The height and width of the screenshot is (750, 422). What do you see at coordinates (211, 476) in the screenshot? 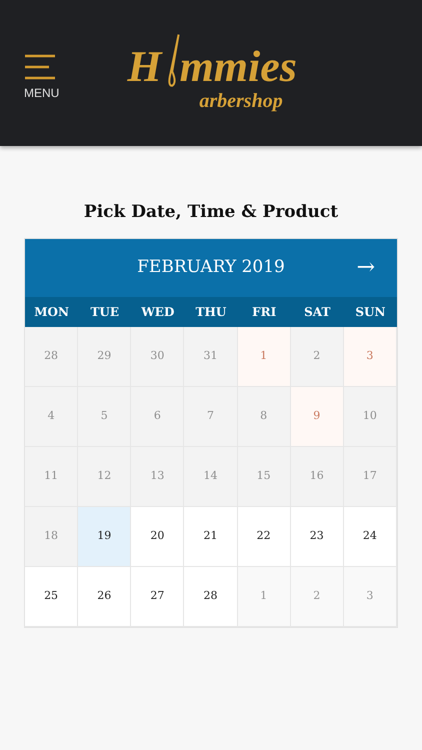
I see `day-cell: 14` at bounding box center [211, 476].